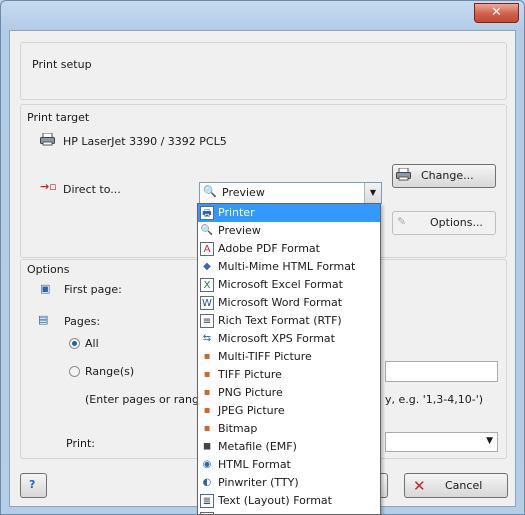  I want to click on first-page-icon: ▣, so click(45, 288).